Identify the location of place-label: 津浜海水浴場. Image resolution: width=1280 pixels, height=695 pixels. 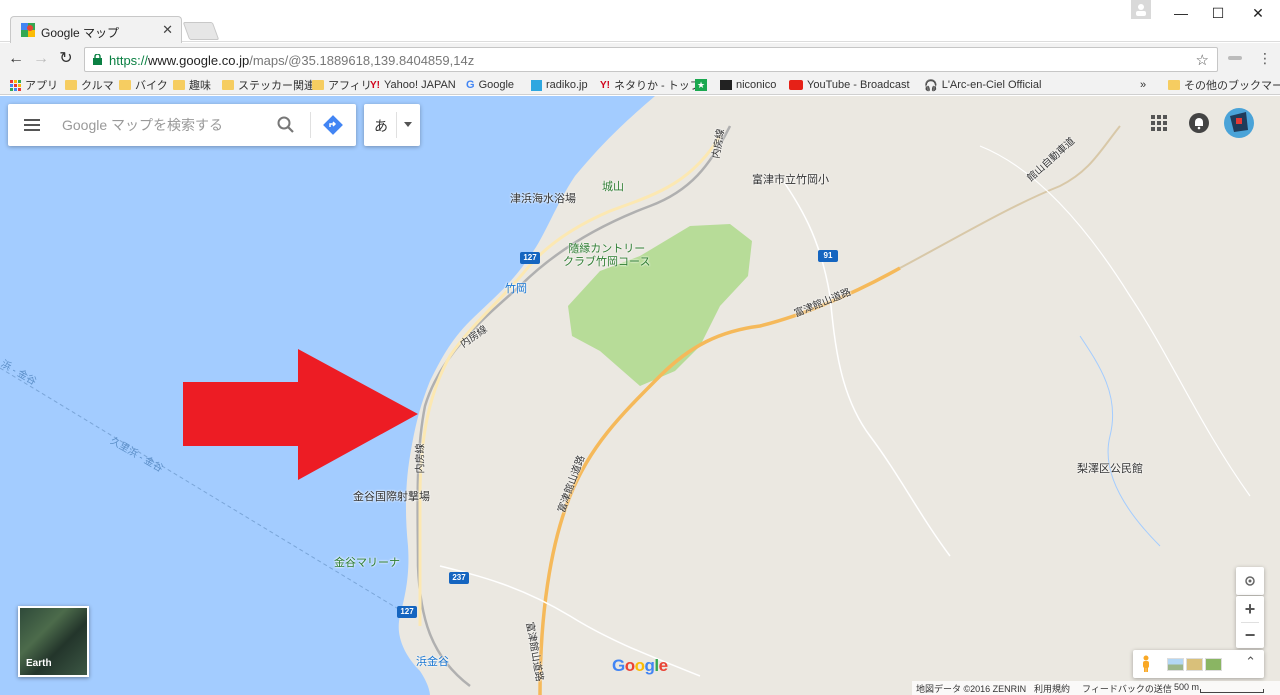
(543, 198).